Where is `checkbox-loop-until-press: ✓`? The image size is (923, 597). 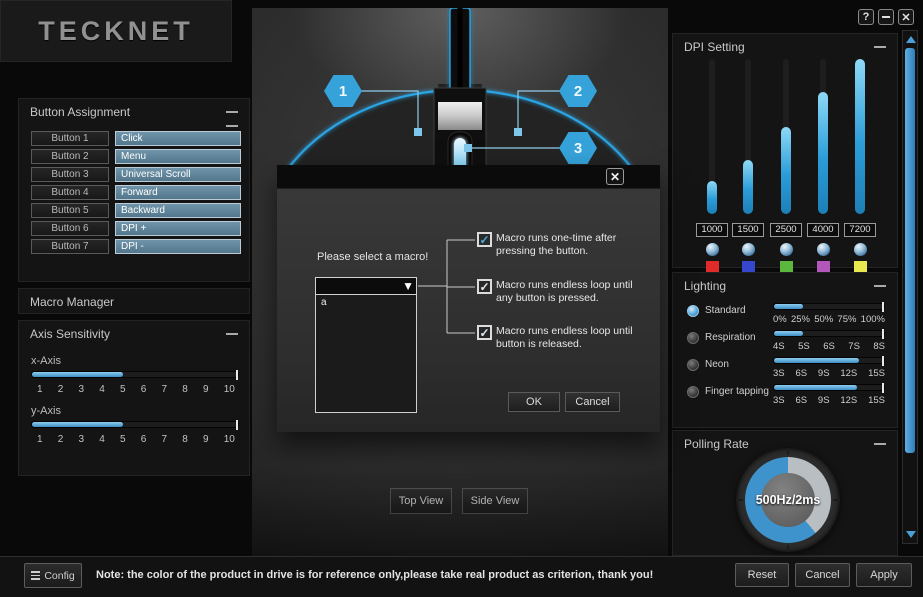
checkbox-loop-until-press: ✓ is located at coordinates (484, 286).